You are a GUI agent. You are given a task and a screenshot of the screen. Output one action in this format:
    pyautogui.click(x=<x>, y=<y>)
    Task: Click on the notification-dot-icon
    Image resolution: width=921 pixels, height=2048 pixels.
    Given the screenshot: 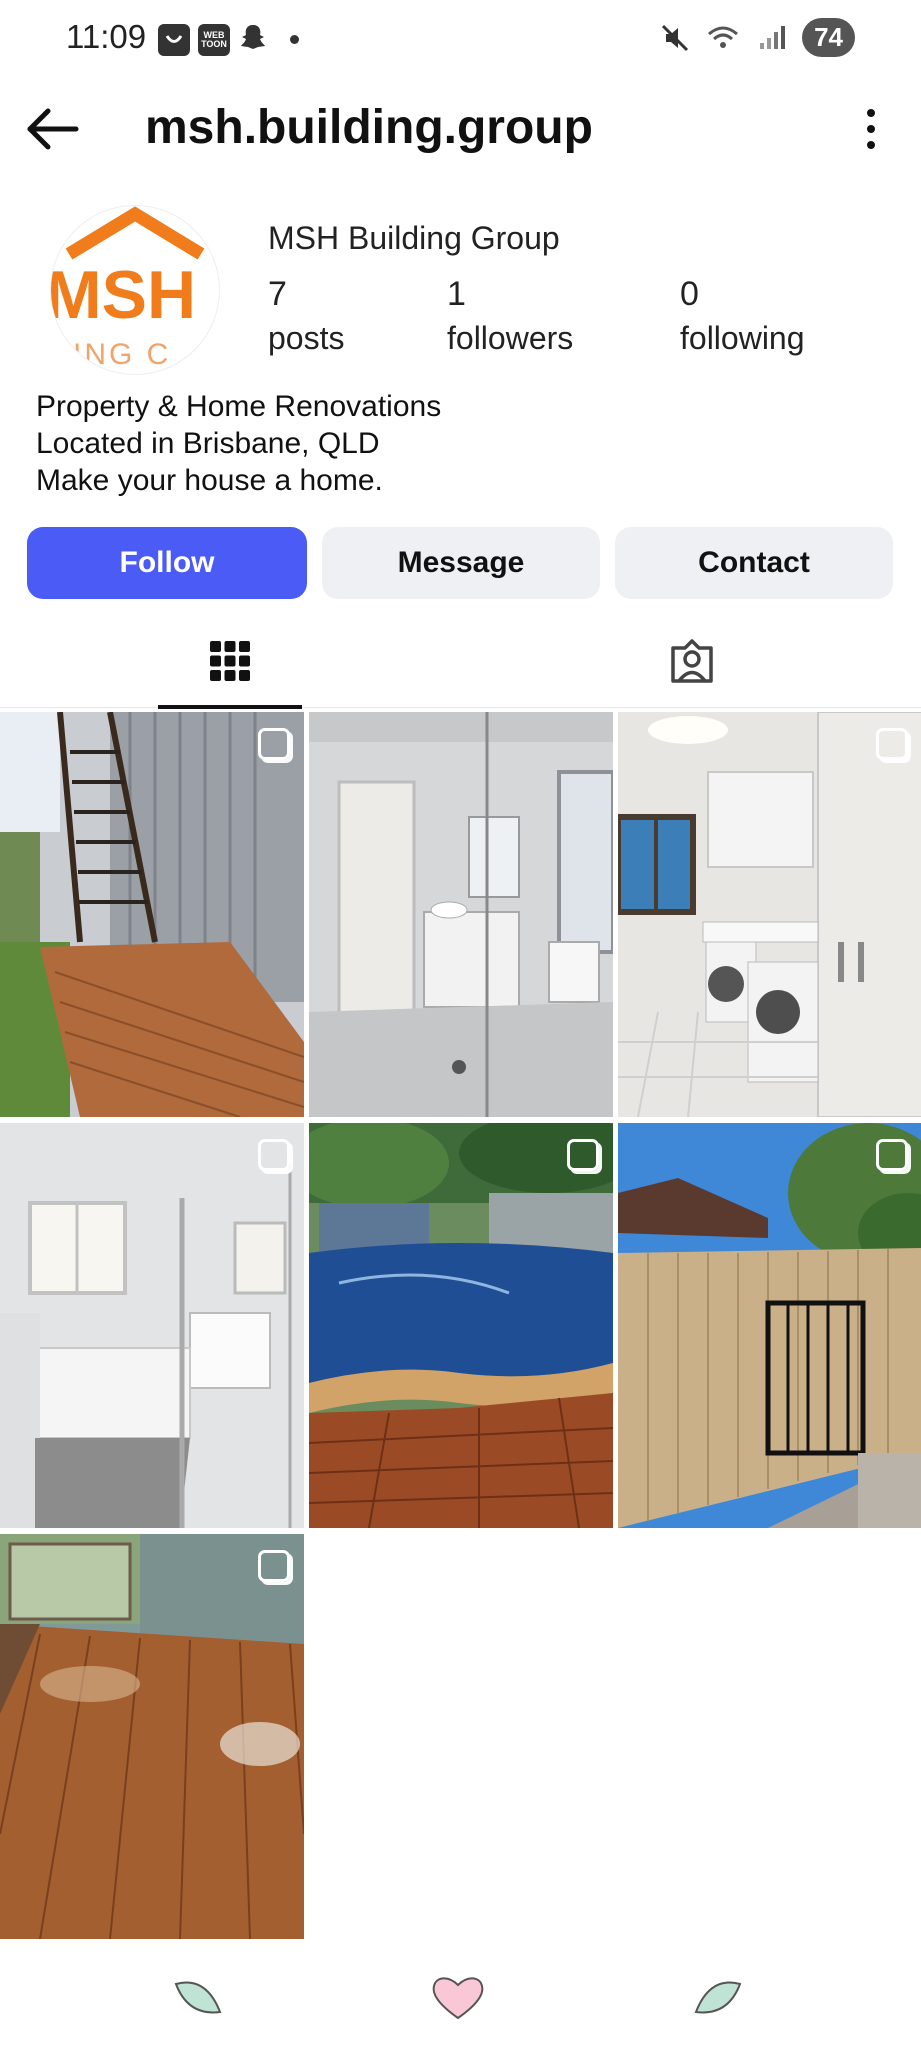 What is the action you would take?
    pyautogui.click(x=294, y=39)
    